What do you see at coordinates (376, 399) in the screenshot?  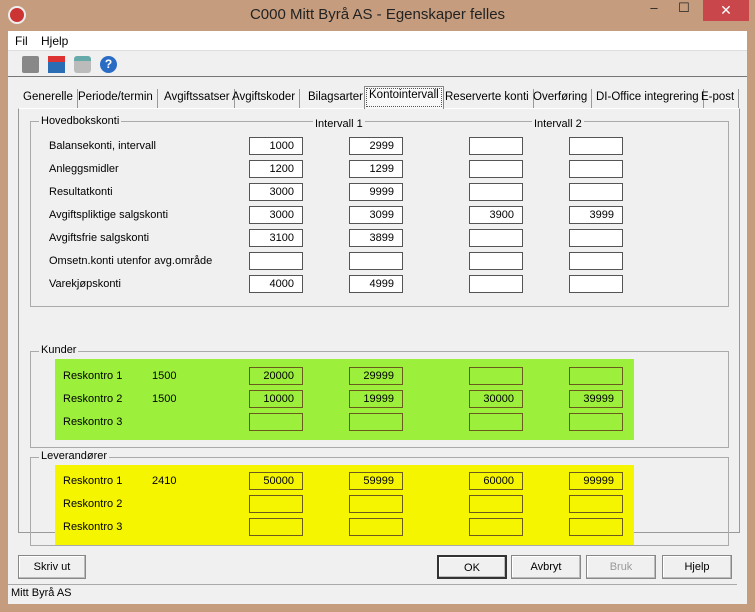 I see `interval1-to-field: 19999` at bounding box center [376, 399].